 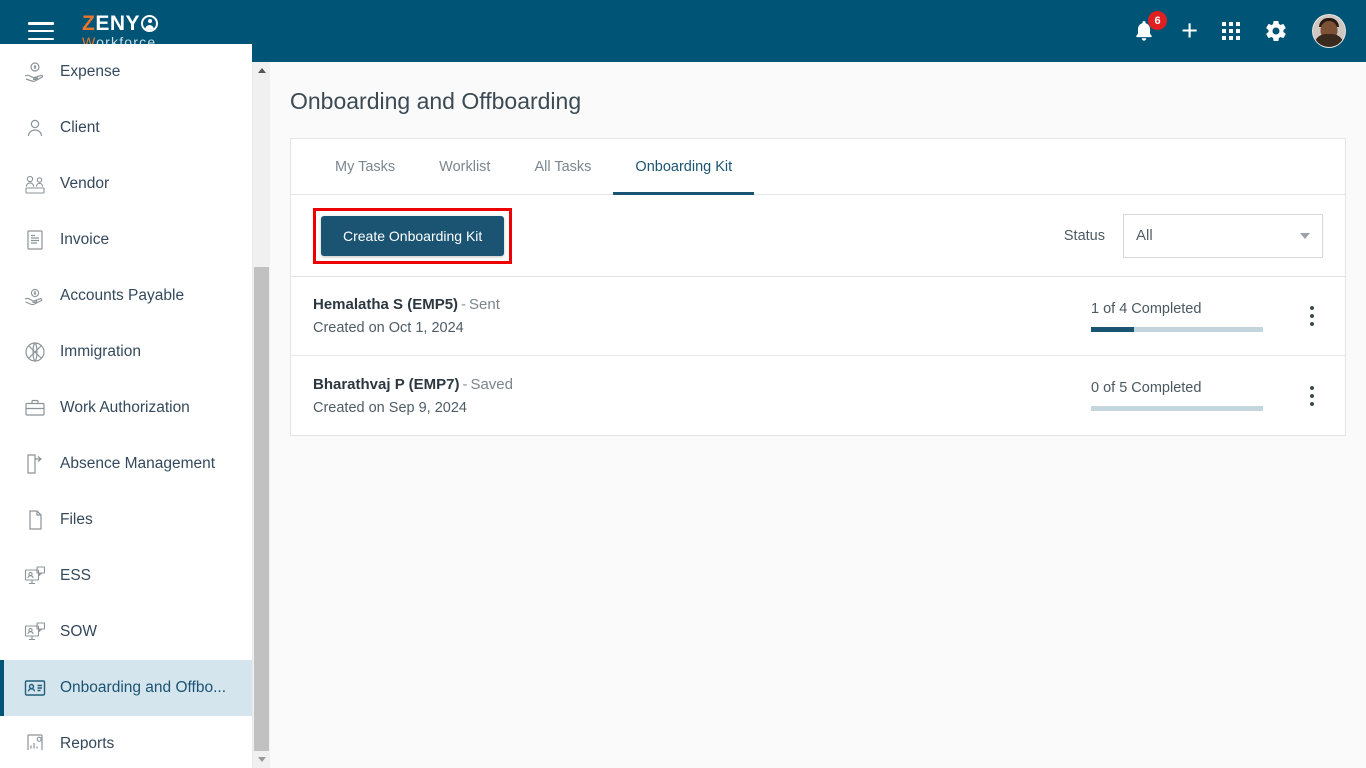 I want to click on status-label: Status, so click(x=1084, y=235).